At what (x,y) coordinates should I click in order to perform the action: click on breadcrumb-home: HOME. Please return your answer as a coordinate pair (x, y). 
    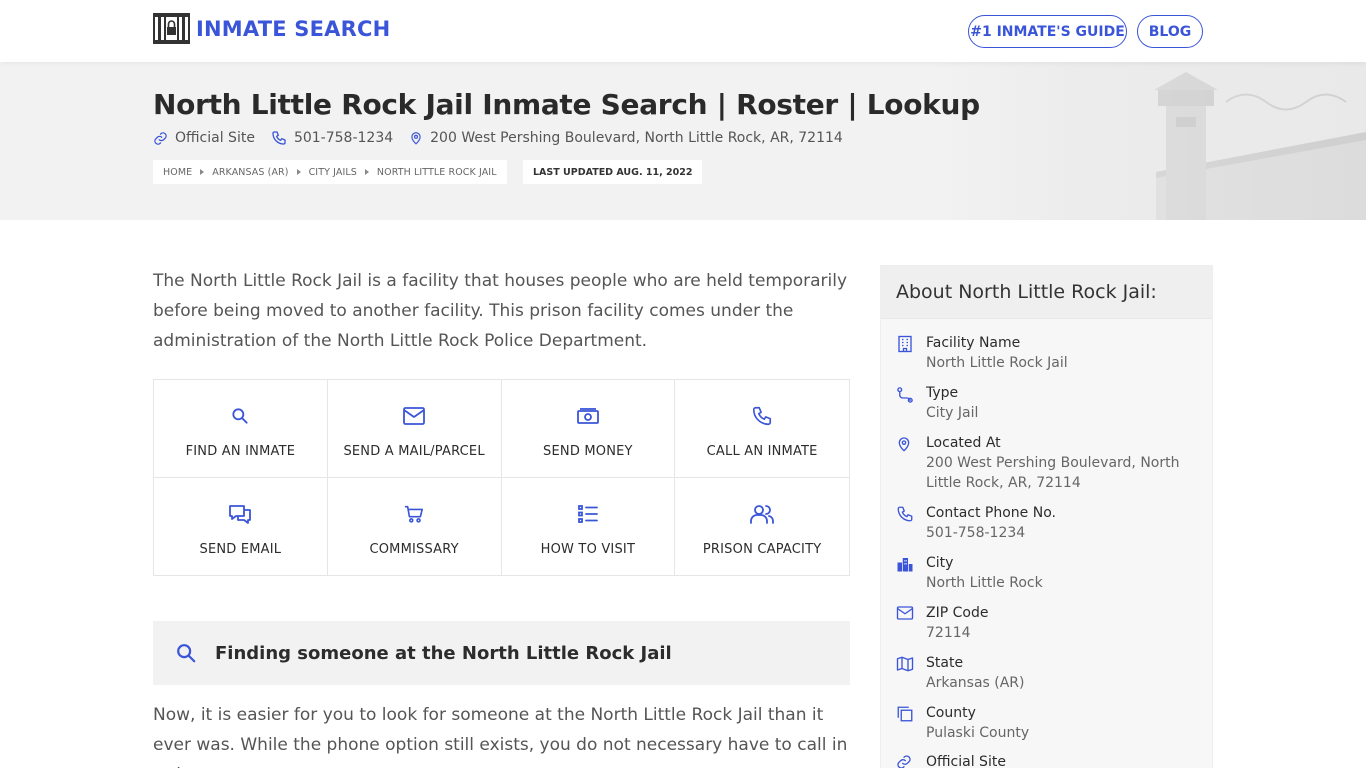
    Looking at the image, I should click on (177, 172).